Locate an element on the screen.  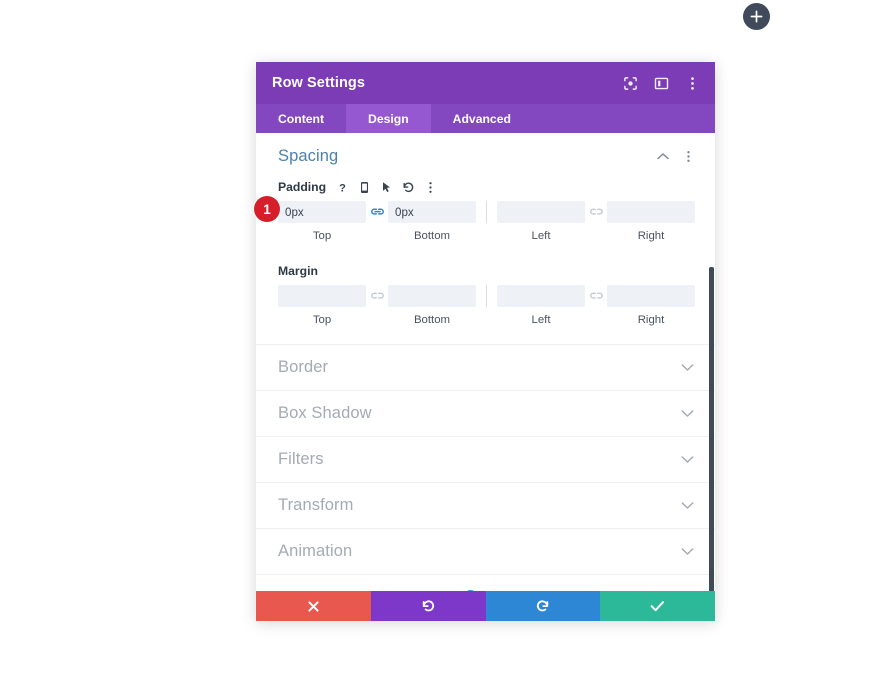
padding-right-cell: Right is located at coordinates (651, 221).